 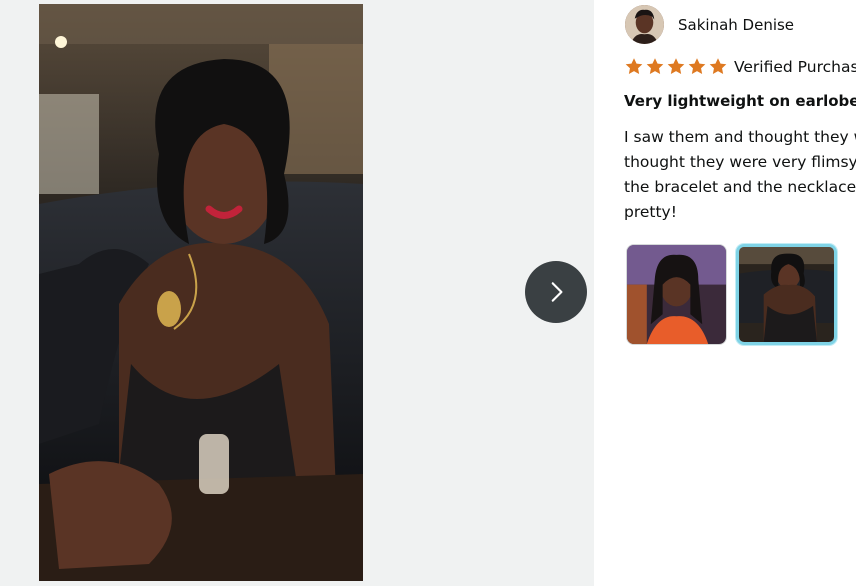 What do you see at coordinates (644, 24) in the screenshot?
I see `avatar` at bounding box center [644, 24].